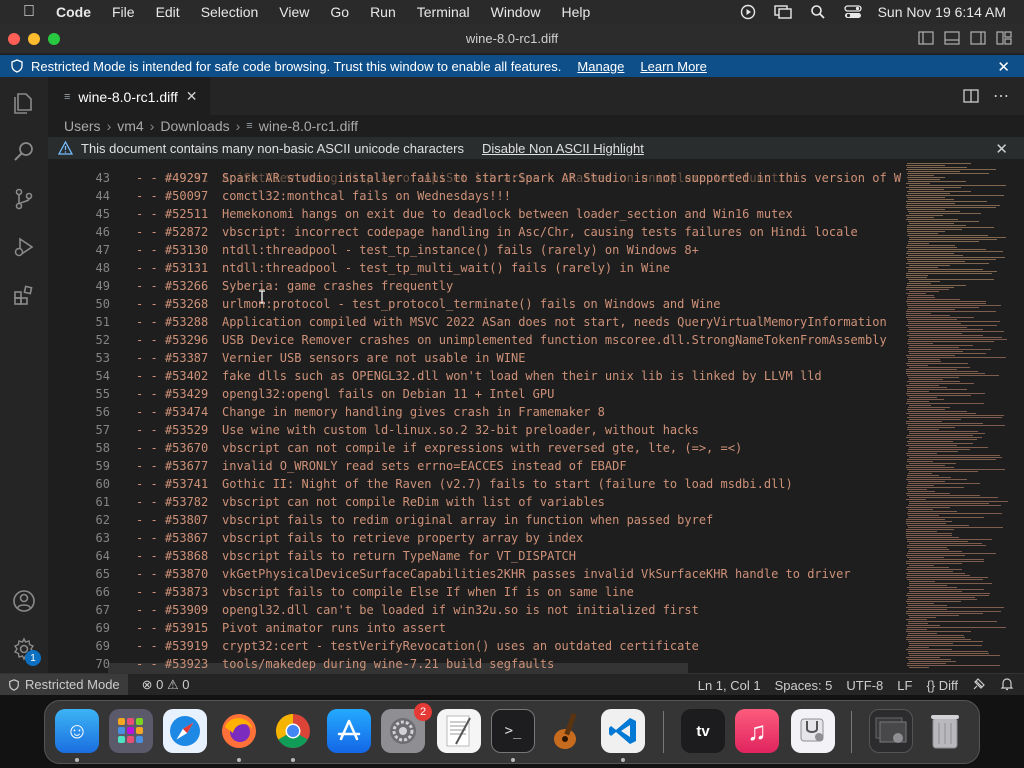 This screenshot has width=1024, height=768. Describe the element at coordinates (567, 731) in the screenshot. I see `garageband-icon` at that location.